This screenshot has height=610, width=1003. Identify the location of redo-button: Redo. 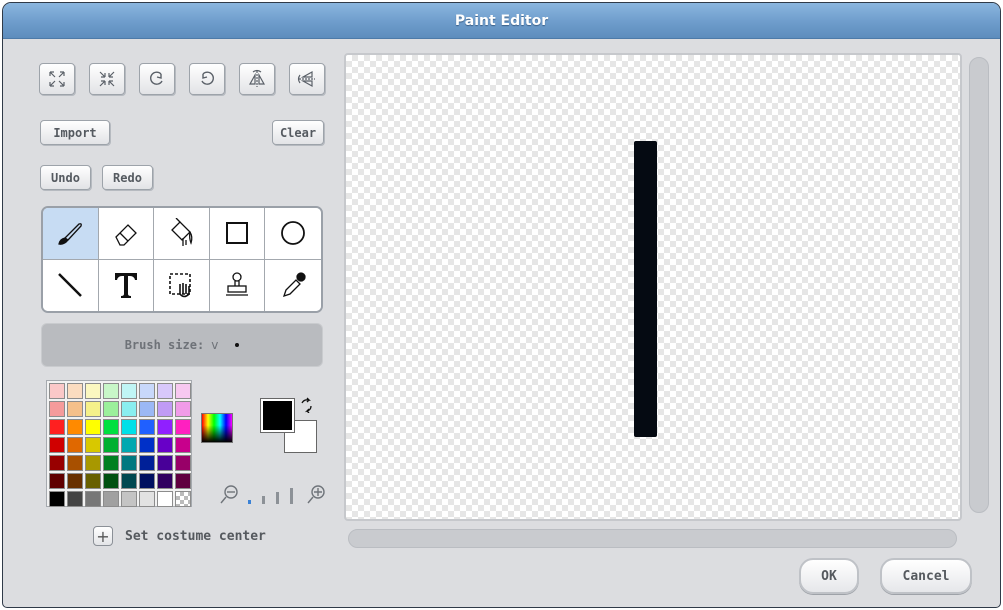
(127, 177).